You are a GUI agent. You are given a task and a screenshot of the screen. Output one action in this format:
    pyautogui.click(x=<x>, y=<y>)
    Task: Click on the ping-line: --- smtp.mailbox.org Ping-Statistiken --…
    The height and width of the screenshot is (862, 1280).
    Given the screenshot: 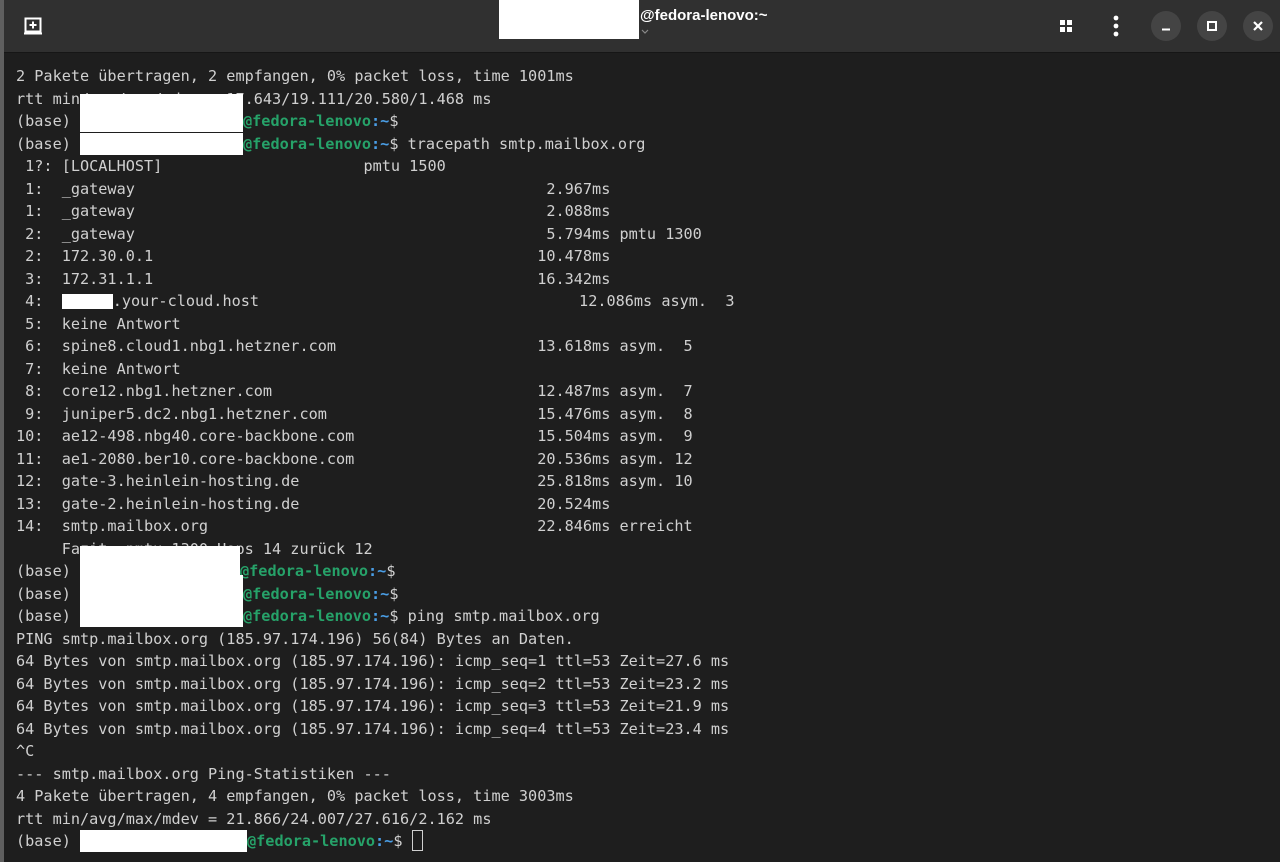 What is the action you would take?
    pyautogui.click(x=203, y=773)
    